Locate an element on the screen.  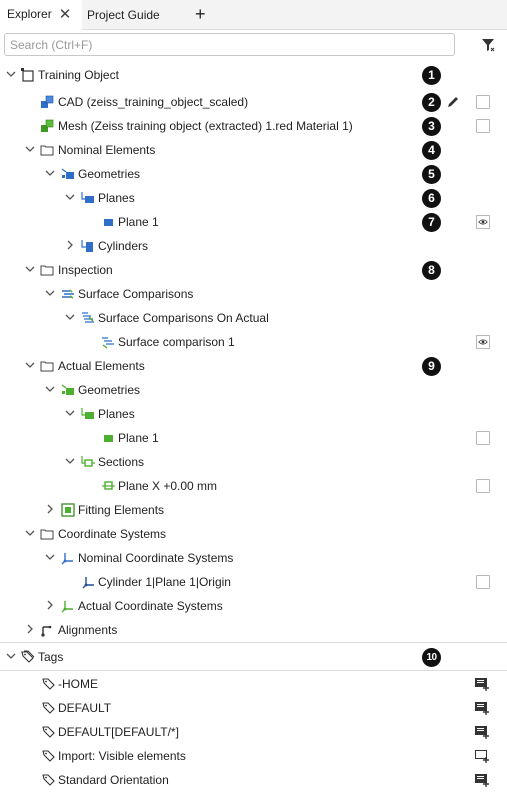
tree-label-fitting-elements: Fitting Elements is located at coordinates (121, 510).